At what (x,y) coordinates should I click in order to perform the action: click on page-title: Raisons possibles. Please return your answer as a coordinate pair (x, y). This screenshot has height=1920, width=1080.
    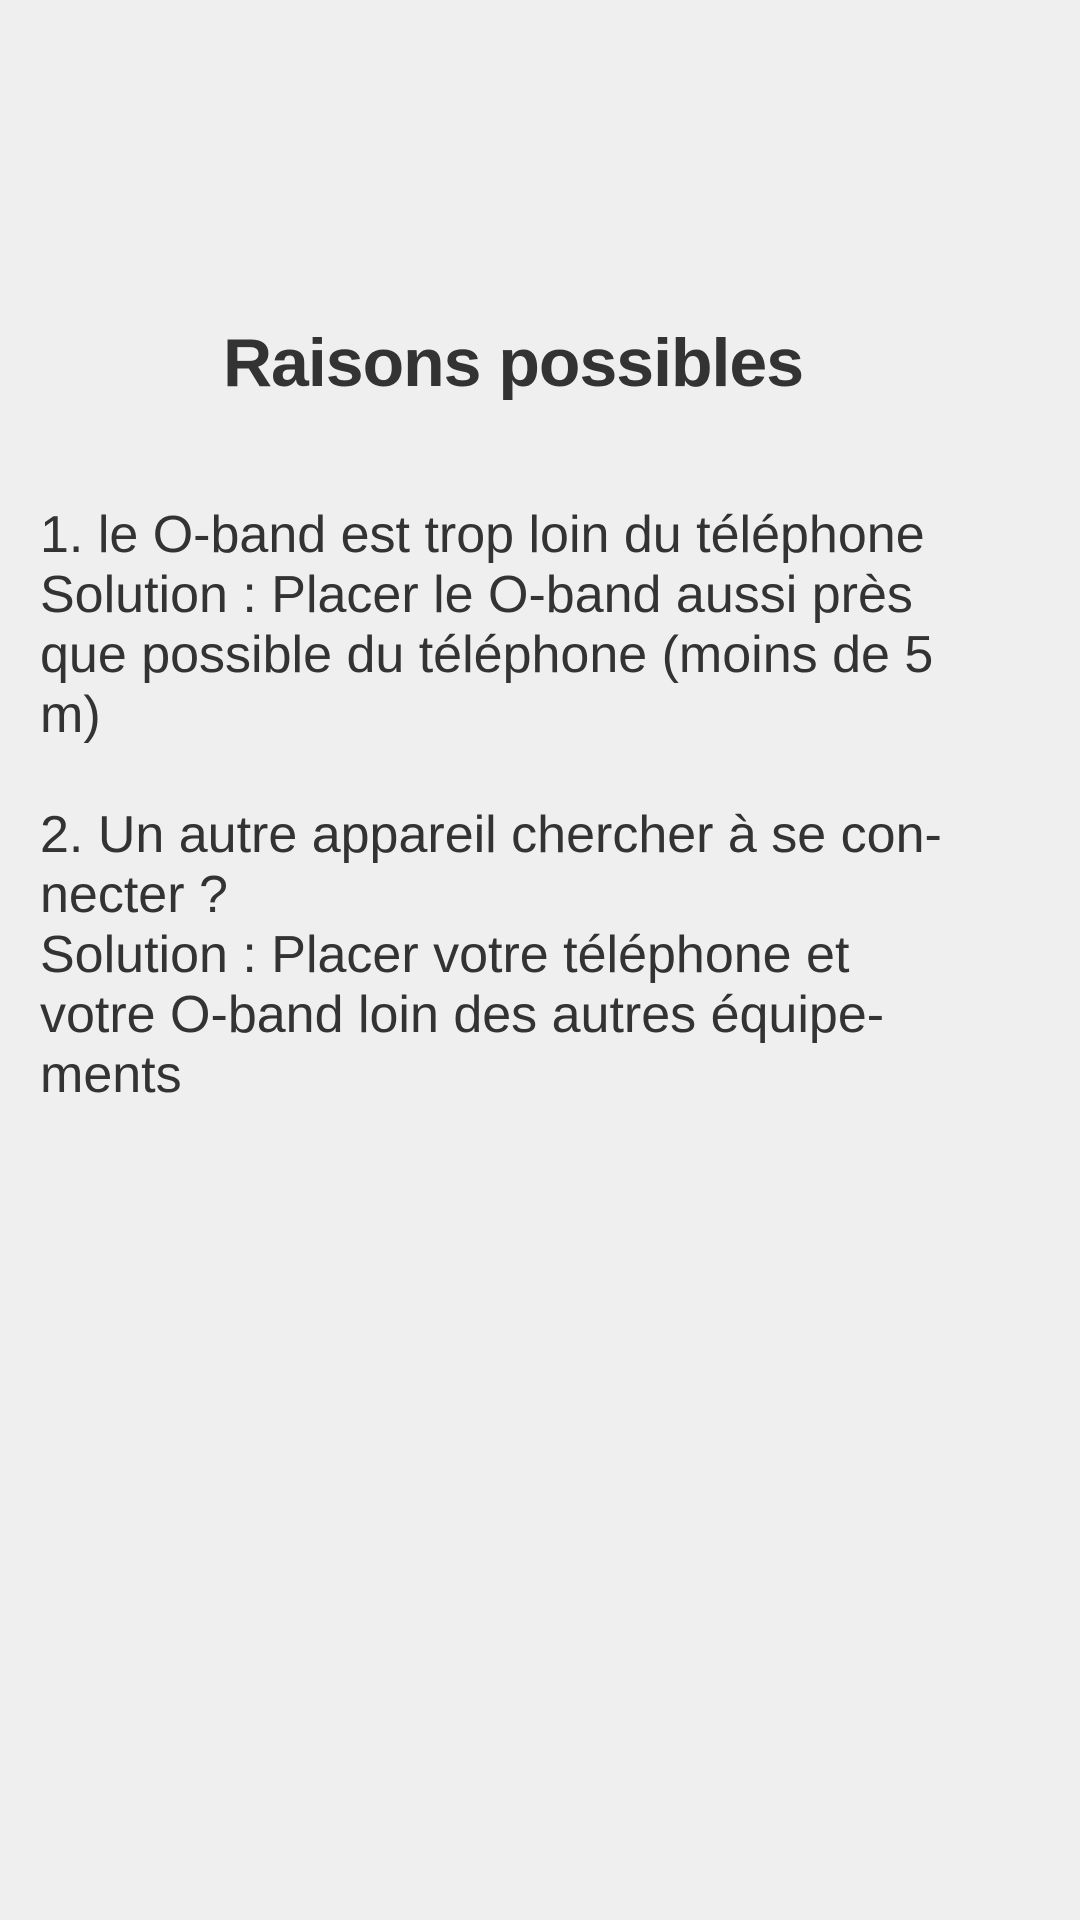
    Looking at the image, I should click on (513, 363).